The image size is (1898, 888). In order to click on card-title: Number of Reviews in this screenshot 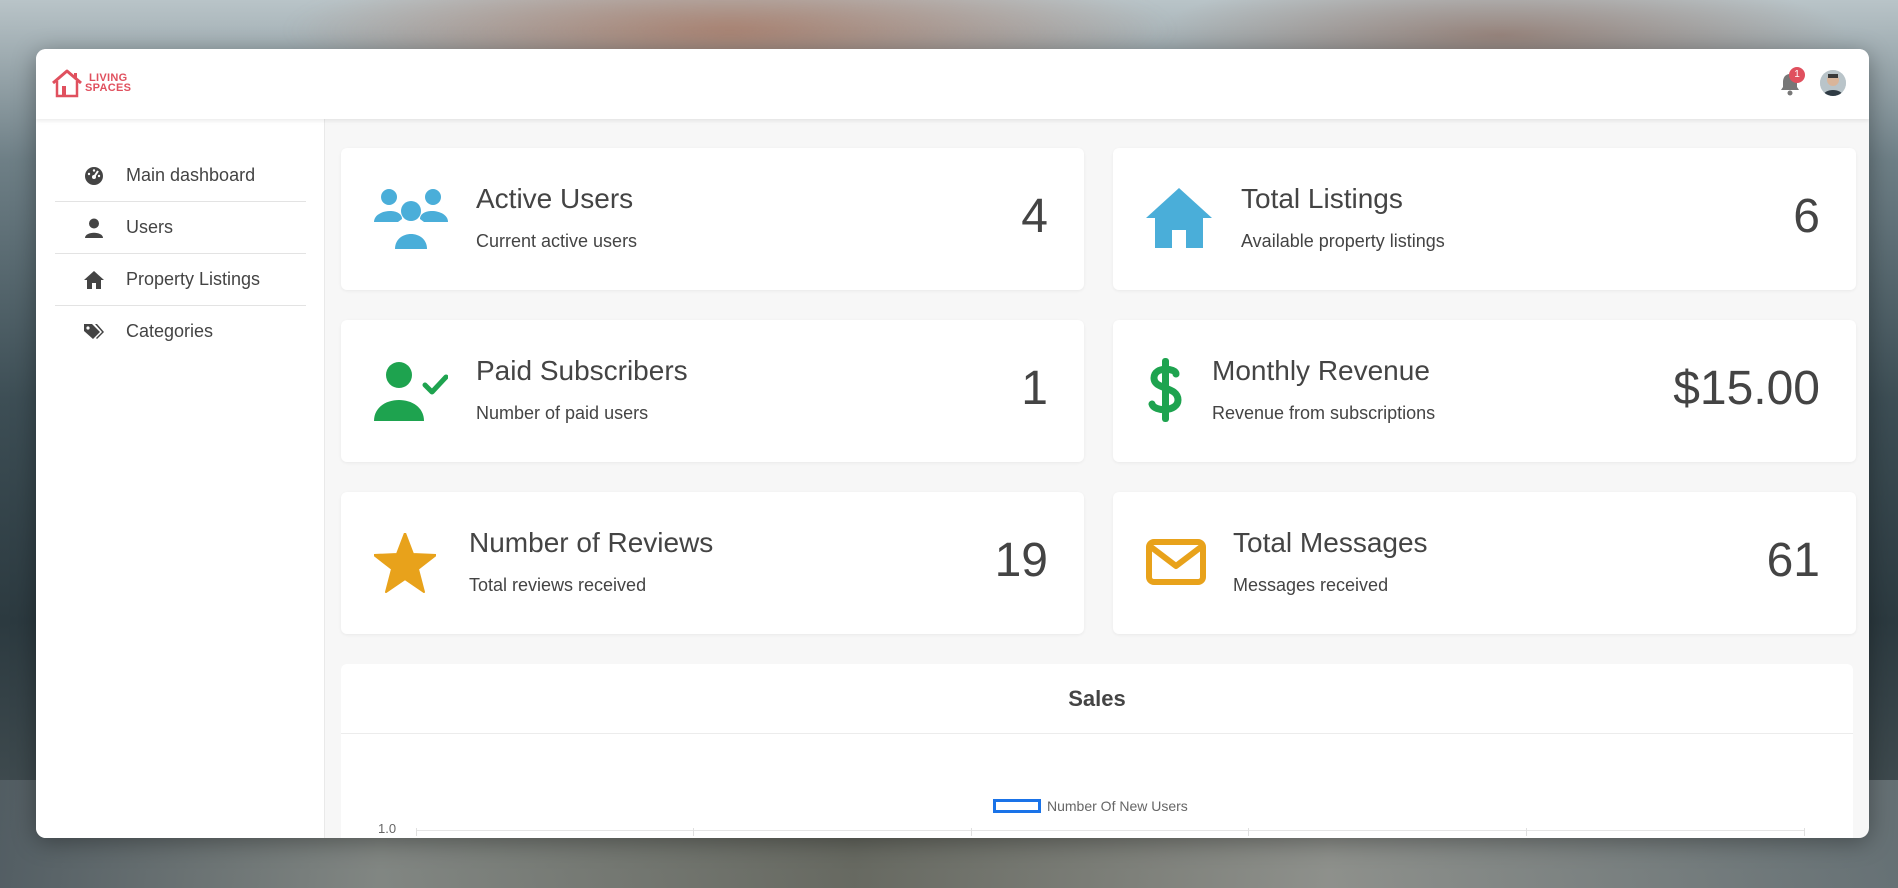, I will do `click(591, 542)`.